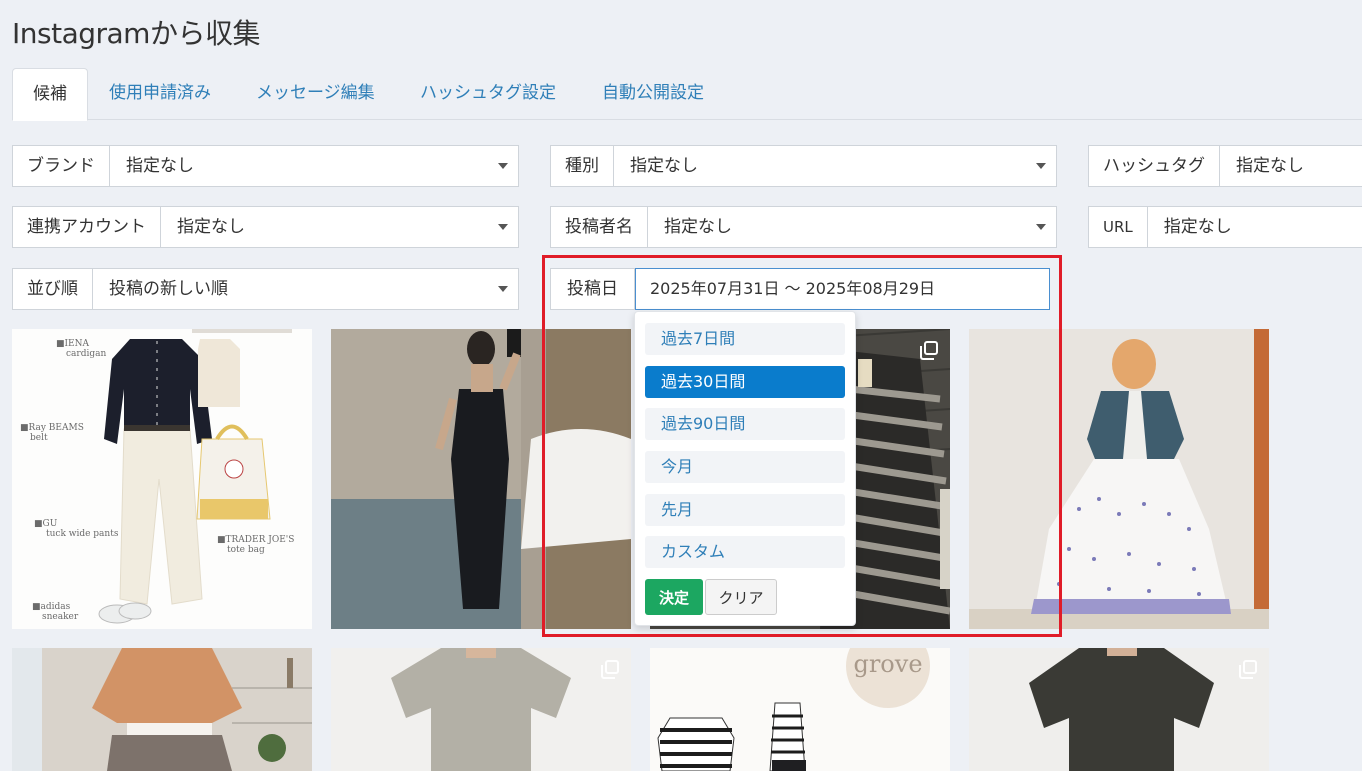 The width and height of the screenshot is (1362, 771). What do you see at coordinates (852, 227) in the screenshot?
I see `poster-select: 指定なし` at bounding box center [852, 227].